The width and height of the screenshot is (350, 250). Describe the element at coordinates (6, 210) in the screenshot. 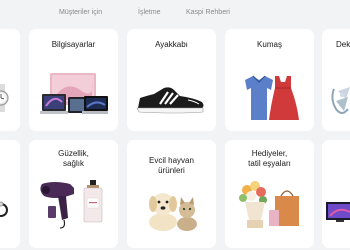

I see `ring-icon` at that location.